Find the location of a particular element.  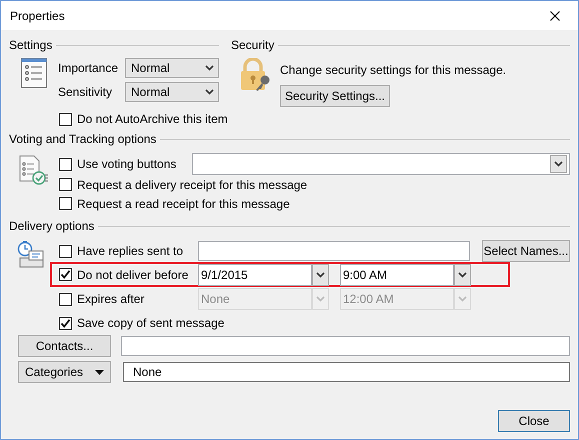

field-label: Importance is located at coordinates (89, 68).